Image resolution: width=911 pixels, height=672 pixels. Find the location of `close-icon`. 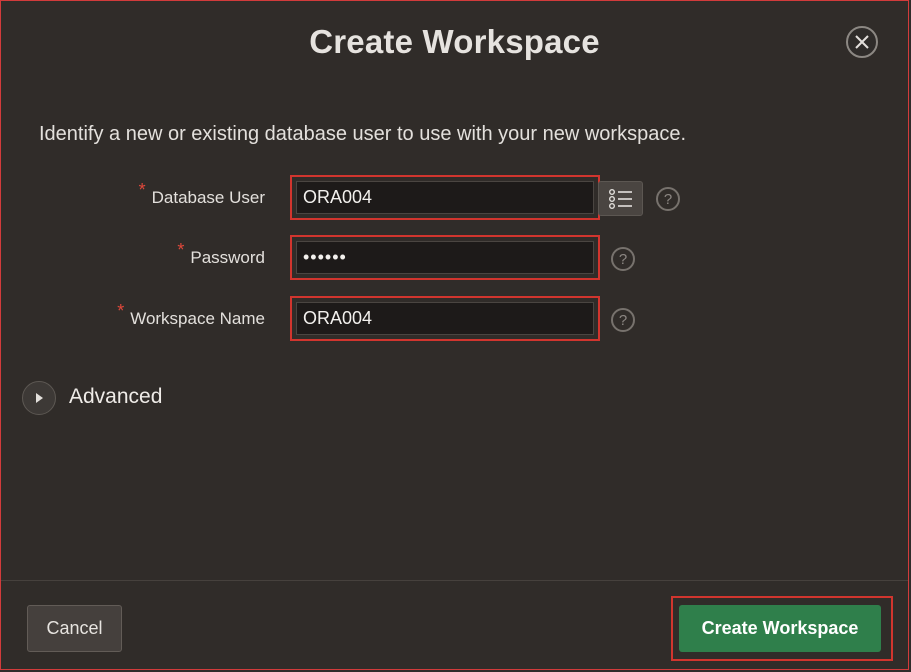

close-icon is located at coordinates (862, 42).